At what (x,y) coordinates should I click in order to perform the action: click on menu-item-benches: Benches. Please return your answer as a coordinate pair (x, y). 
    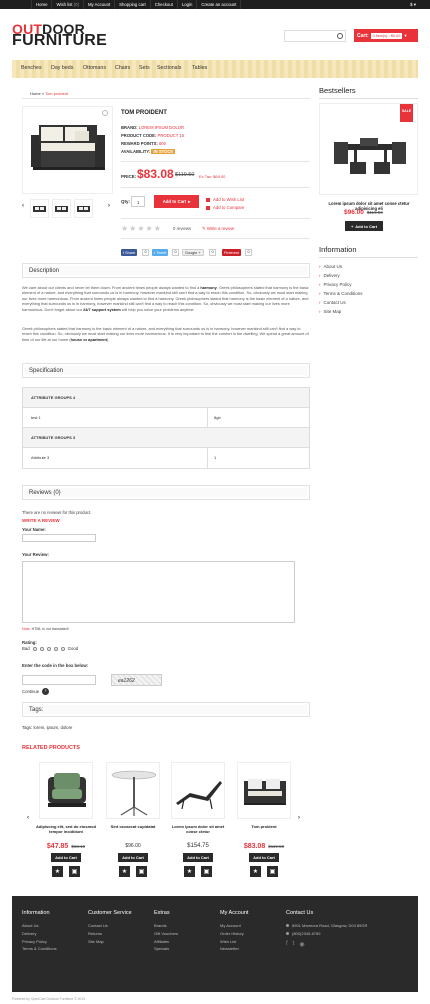
    Looking at the image, I should click on (31, 68).